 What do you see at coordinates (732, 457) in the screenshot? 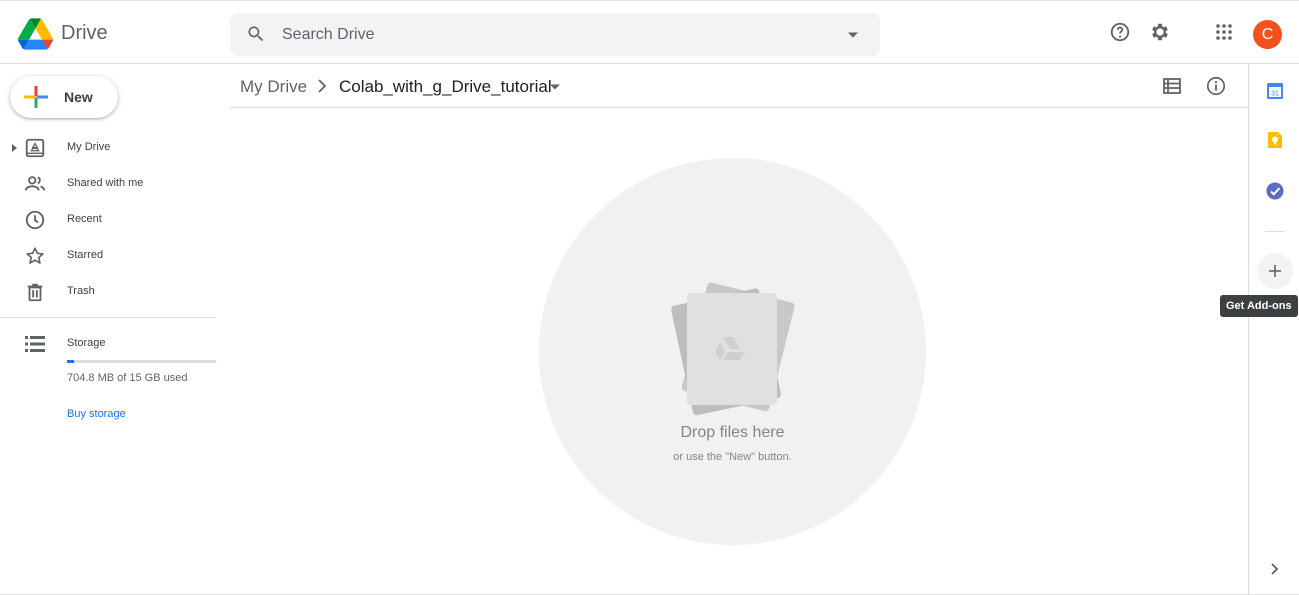
I see `drop-zone-subtitle: or use the "New" button.` at bounding box center [732, 457].